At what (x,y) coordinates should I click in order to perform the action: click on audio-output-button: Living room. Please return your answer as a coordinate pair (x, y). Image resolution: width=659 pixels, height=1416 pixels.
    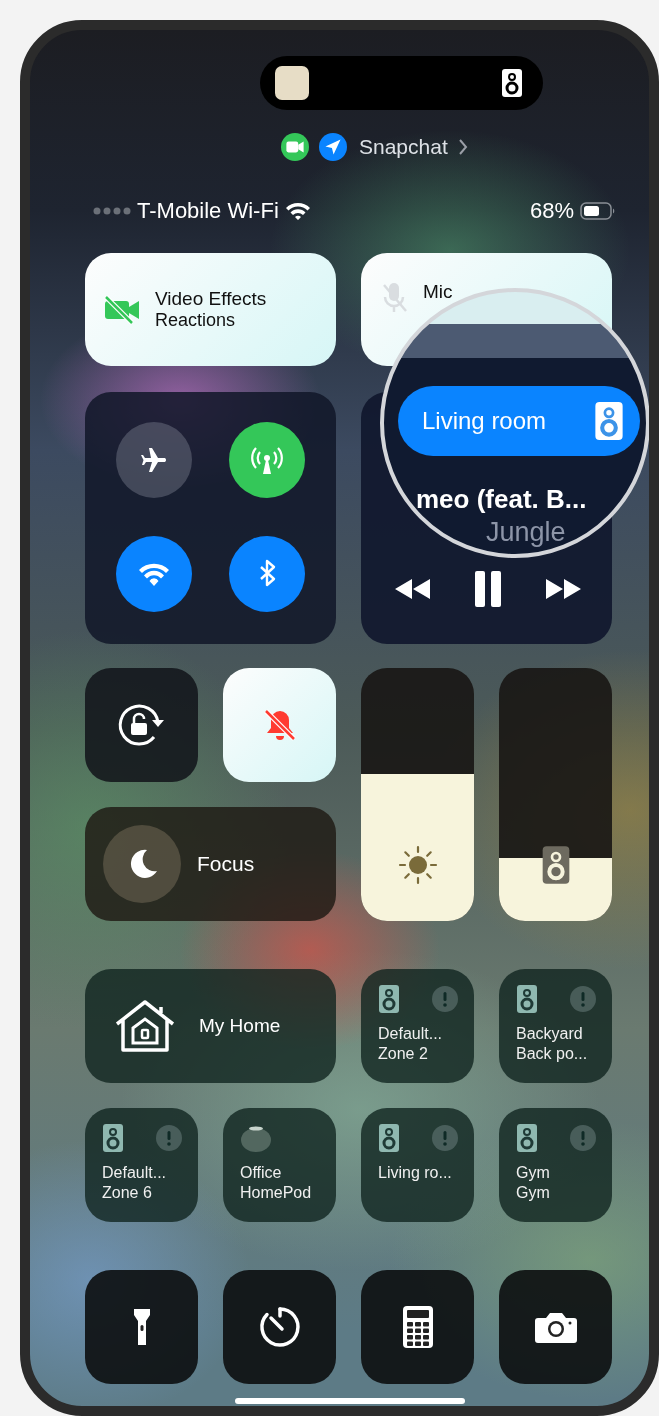
    Looking at the image, I should click on (519, 421).